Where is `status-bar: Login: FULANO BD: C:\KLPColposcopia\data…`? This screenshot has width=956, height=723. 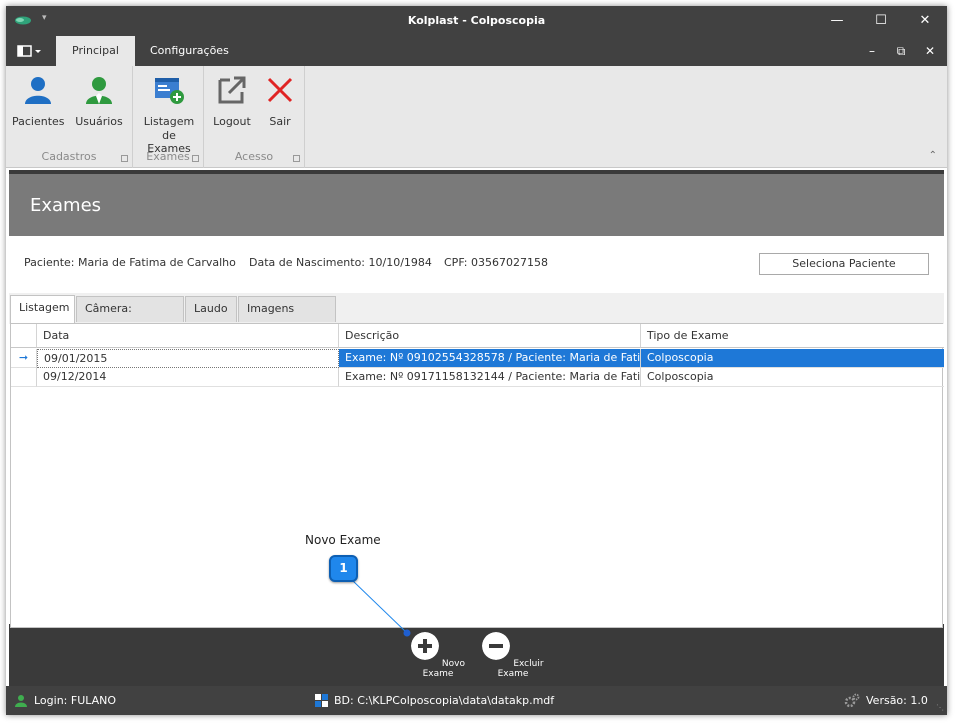 status-bar: Login: FULANO BD: C:\KLPColposcopia\data… is located at coordinates (476, 700).